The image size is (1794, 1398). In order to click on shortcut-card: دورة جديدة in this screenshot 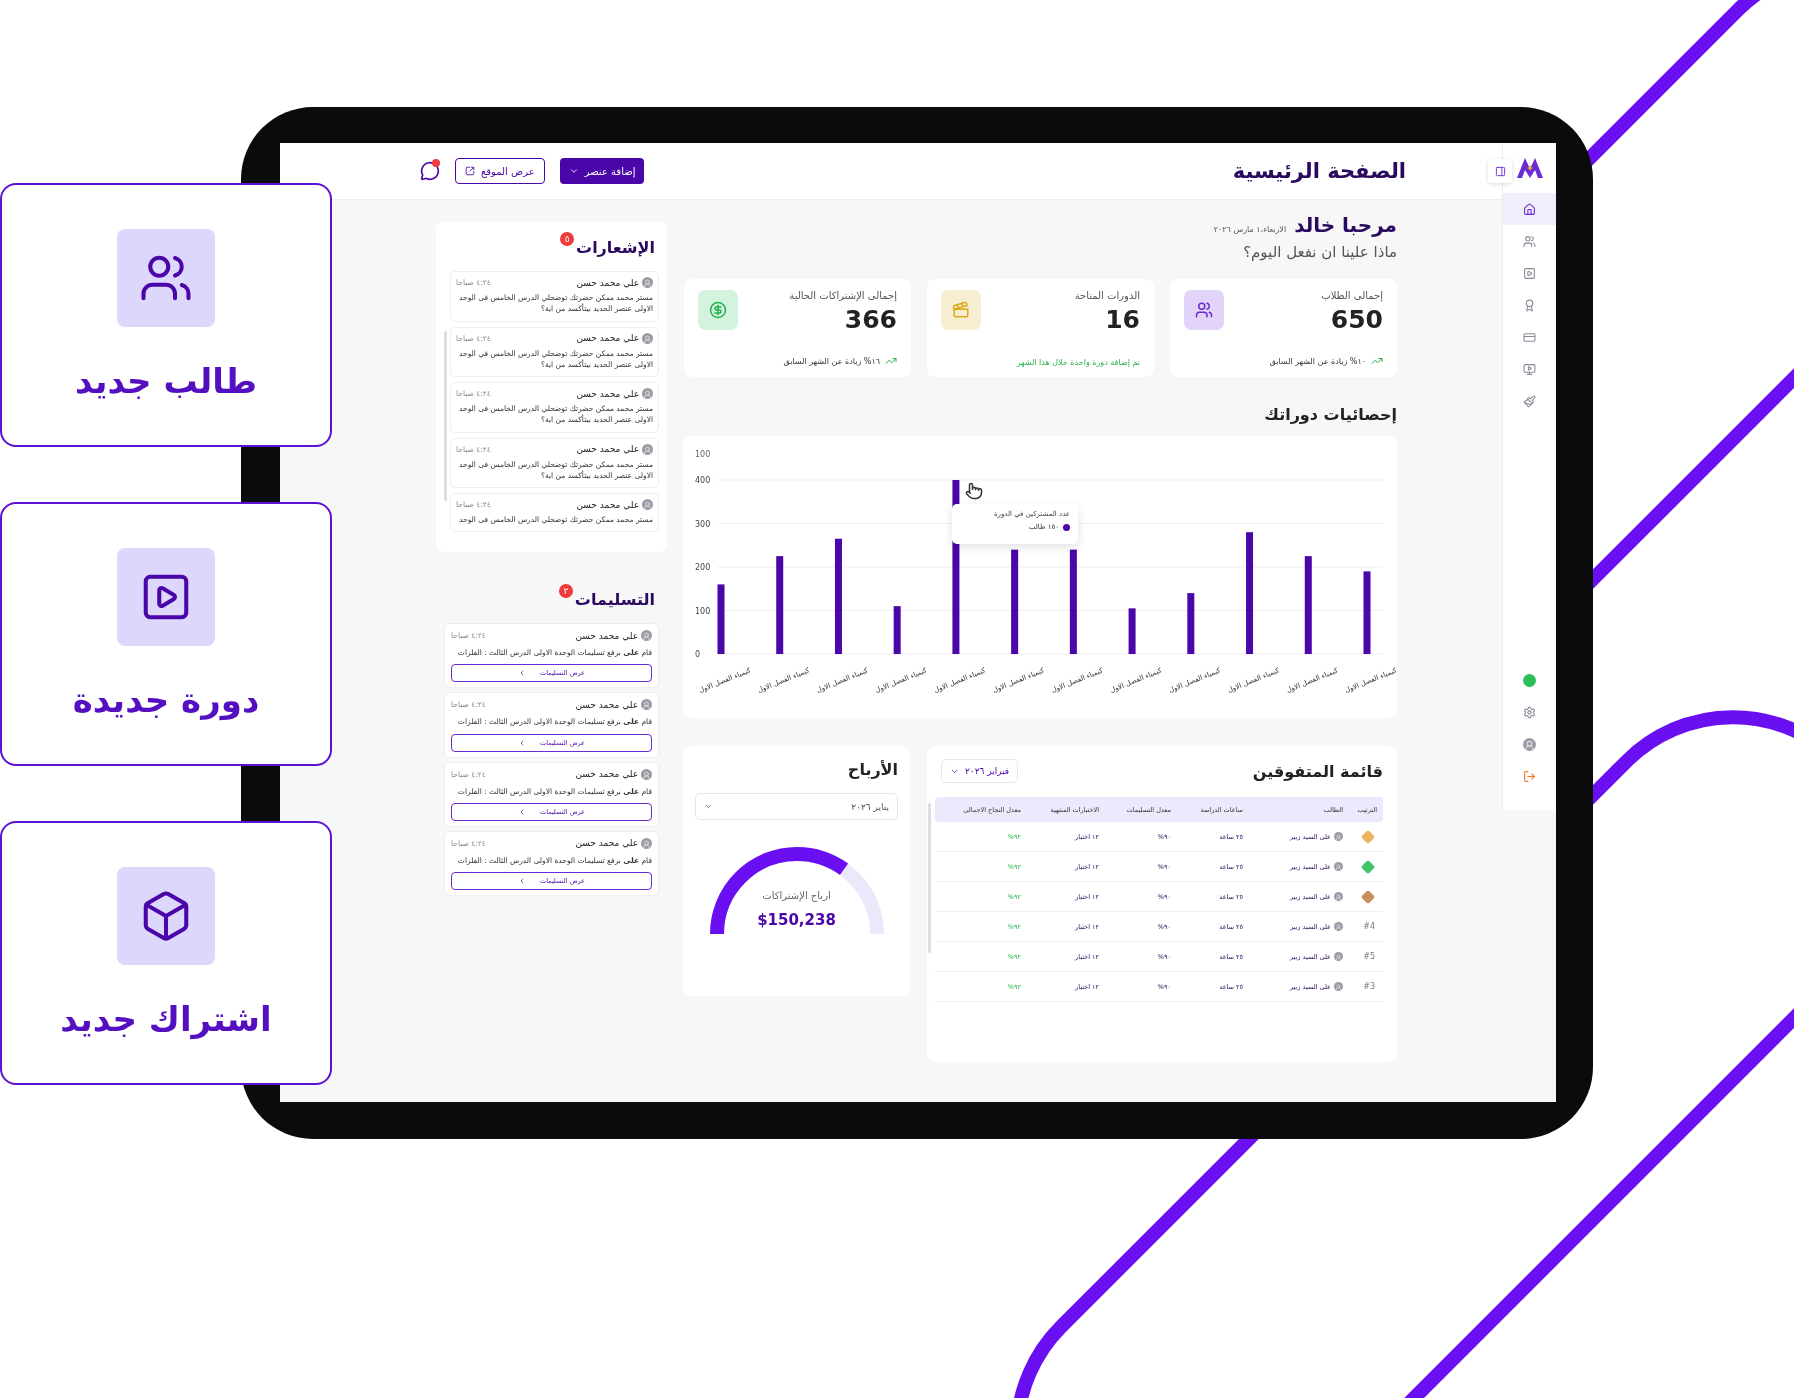, I will do `click(166, 634)`.